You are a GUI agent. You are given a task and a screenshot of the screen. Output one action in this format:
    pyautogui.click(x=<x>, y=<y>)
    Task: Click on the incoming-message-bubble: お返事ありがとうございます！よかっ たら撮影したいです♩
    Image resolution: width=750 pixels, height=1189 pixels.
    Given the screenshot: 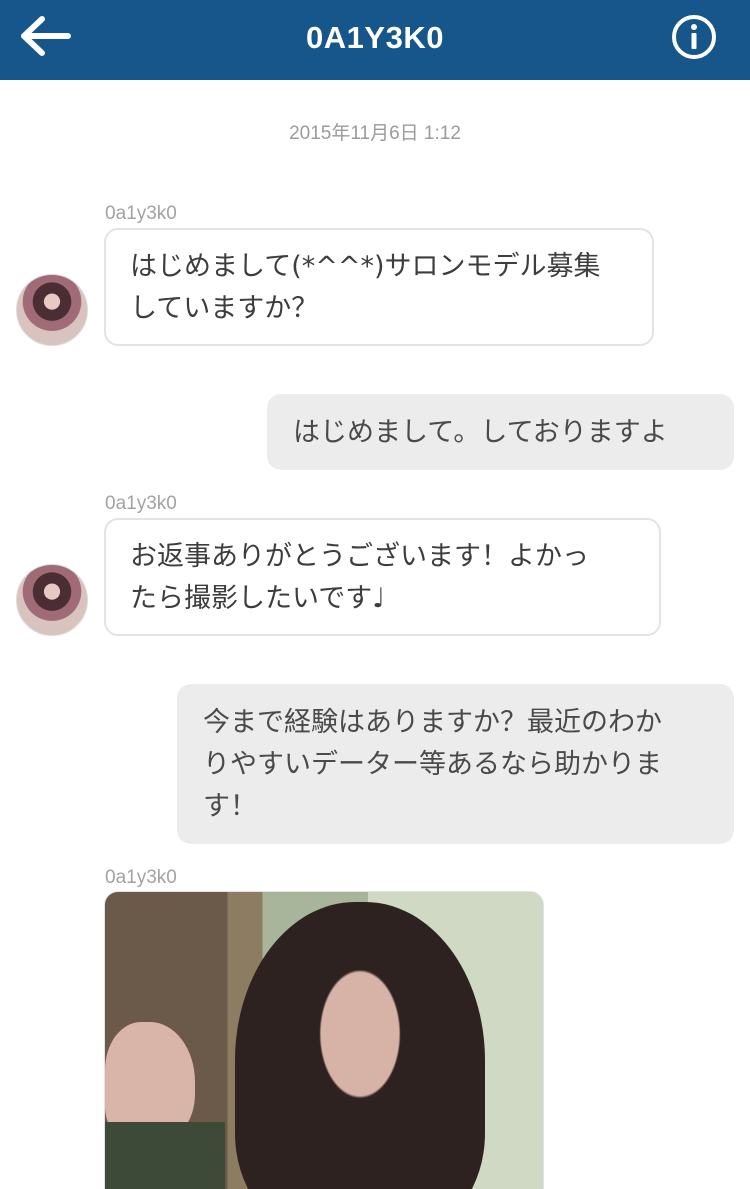 What is the action you would take?
    pyautogui.click(x=382, y=577)
    